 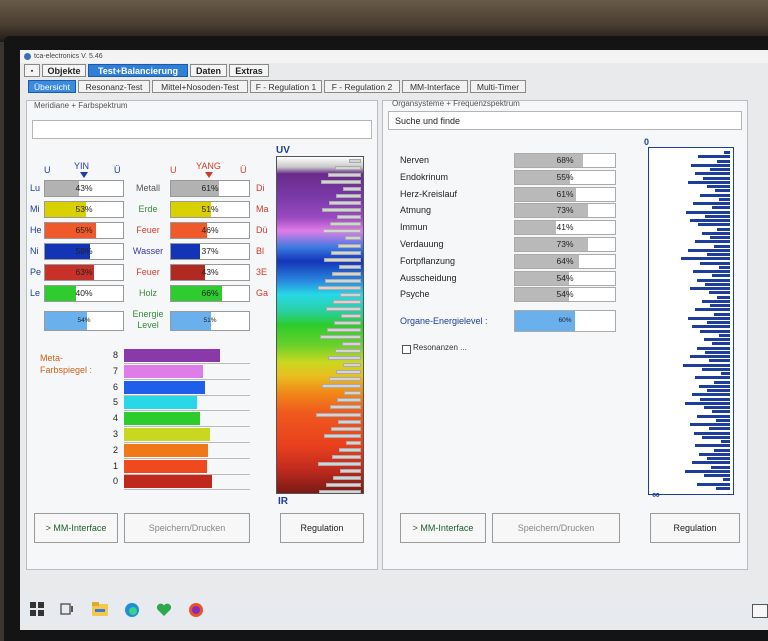 I want to click on organ-meter: 64%, so click(x=565, y=261).